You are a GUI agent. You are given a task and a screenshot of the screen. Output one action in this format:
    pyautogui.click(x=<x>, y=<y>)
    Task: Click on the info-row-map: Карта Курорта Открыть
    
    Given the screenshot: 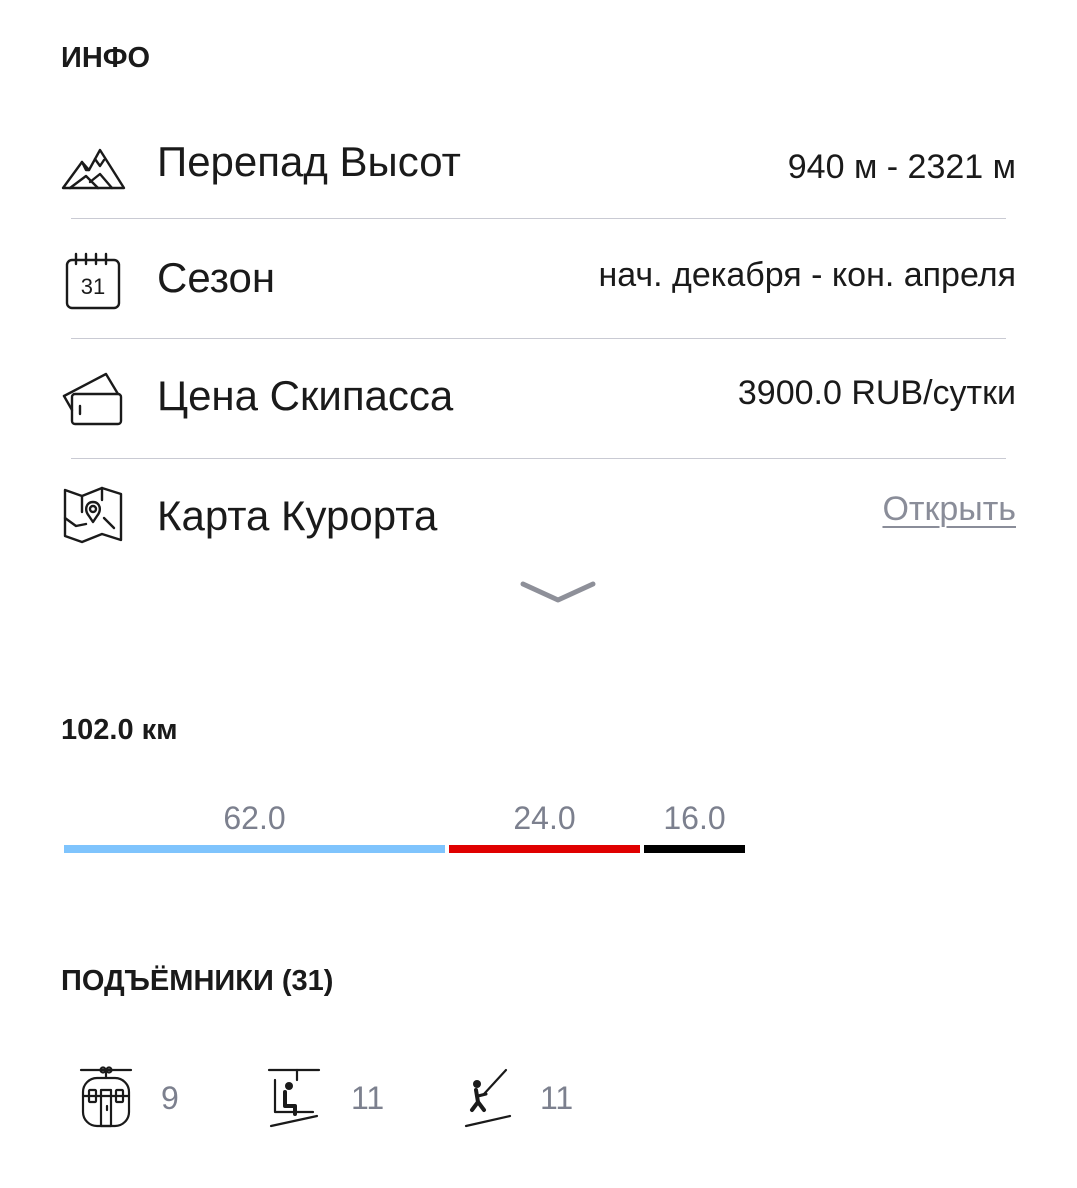 What is the action you would take?
    pyautogui.click(x=538, y=522)
    